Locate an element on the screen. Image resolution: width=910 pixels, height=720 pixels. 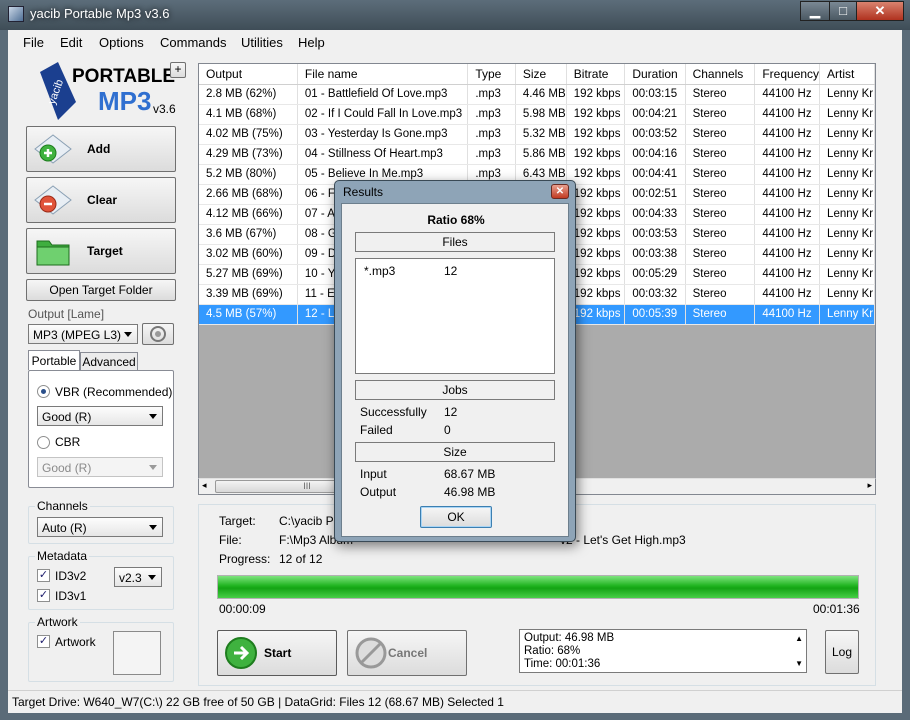
column-header: Bitrate is located at coordinates (596, 74).